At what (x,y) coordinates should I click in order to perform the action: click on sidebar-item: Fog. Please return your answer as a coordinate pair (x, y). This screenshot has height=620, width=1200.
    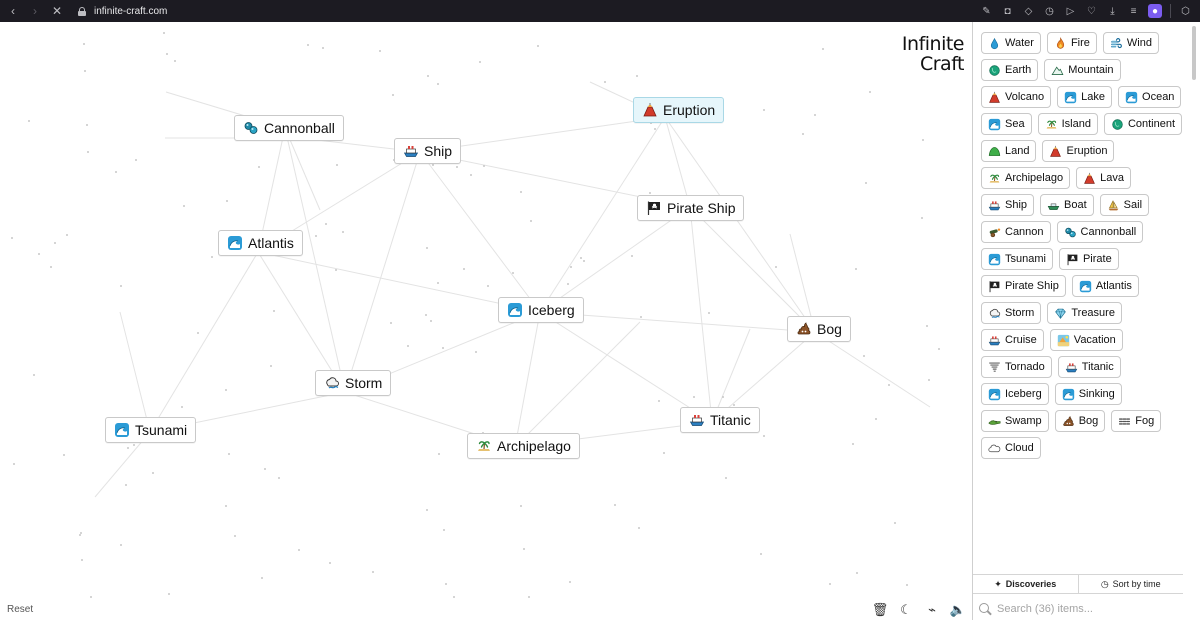
    Looking at the image, I should click on (1136, 421).